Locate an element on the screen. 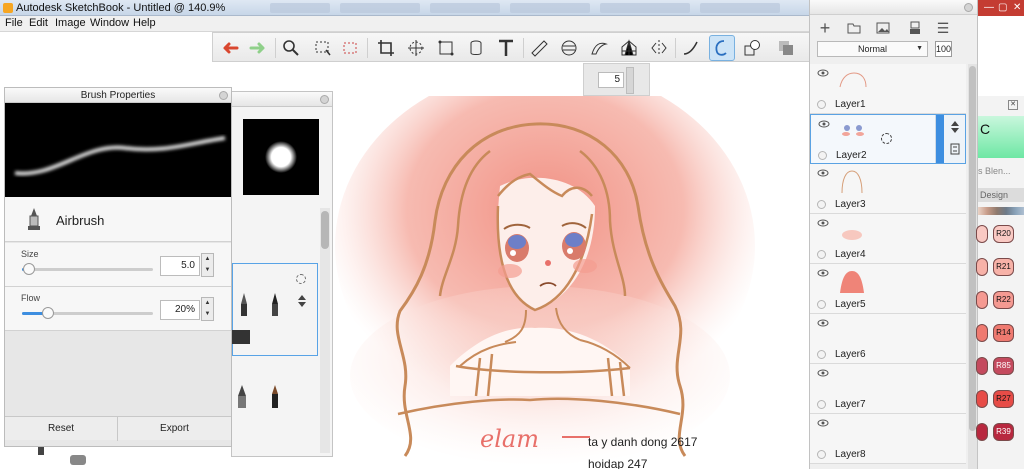 The image size is (1024, 469). brush-settings-icon is located at coordinates (301, 279).